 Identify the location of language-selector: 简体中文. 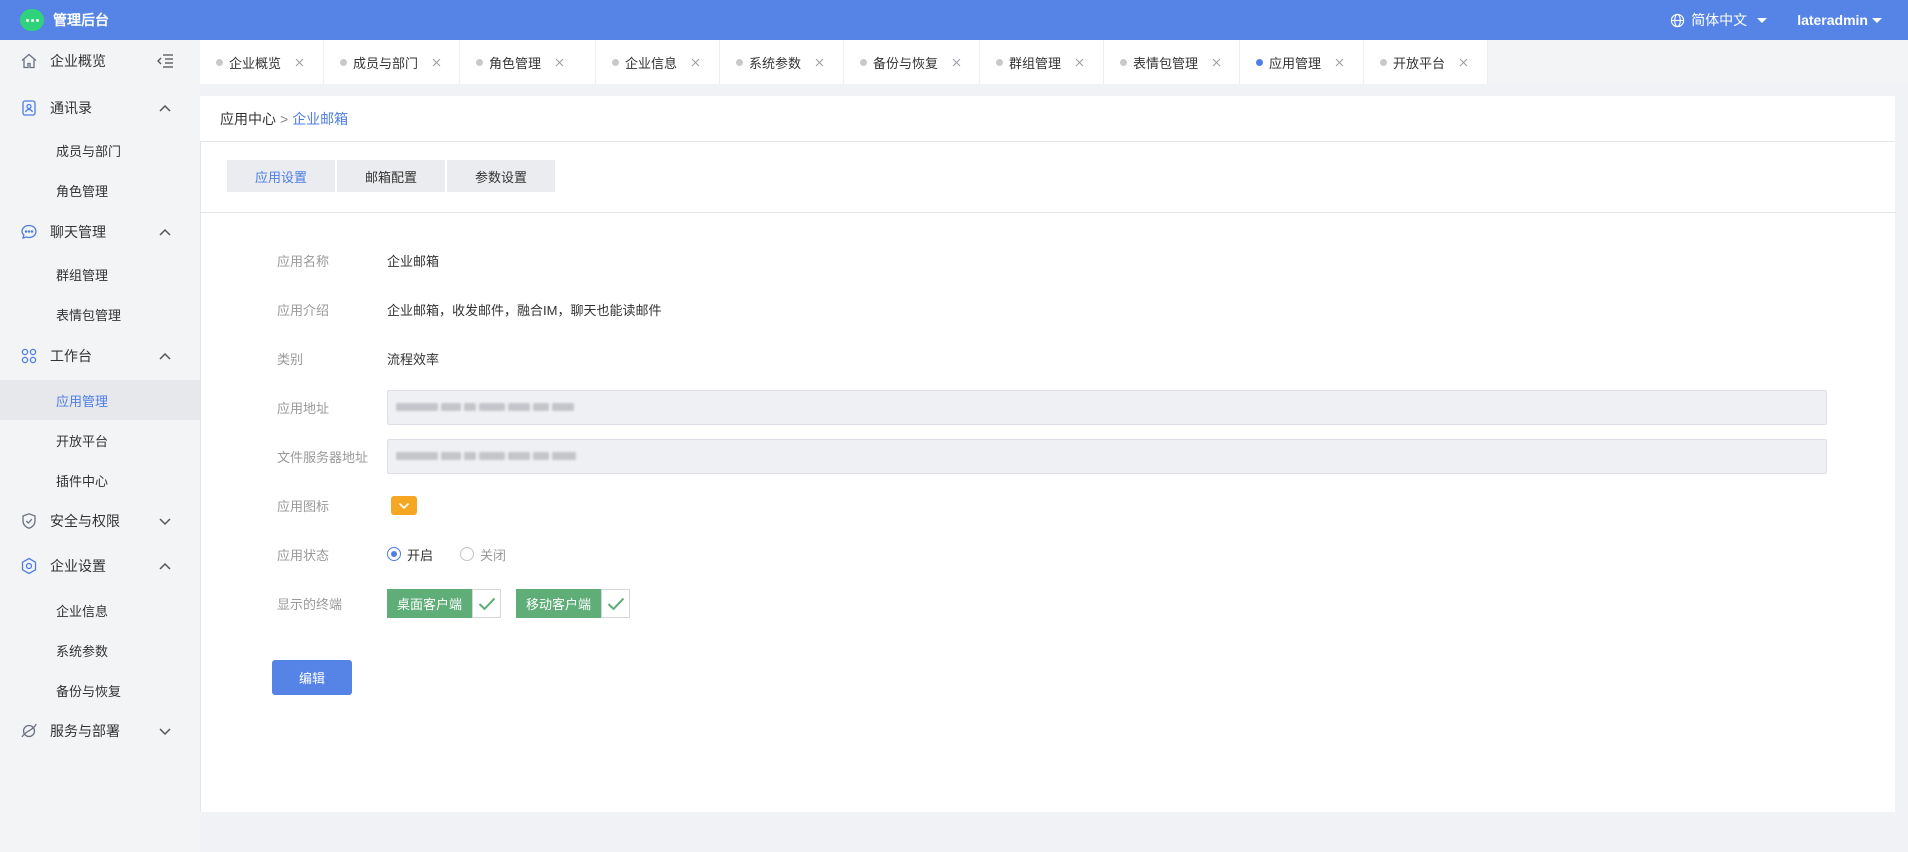
(1719, 20).